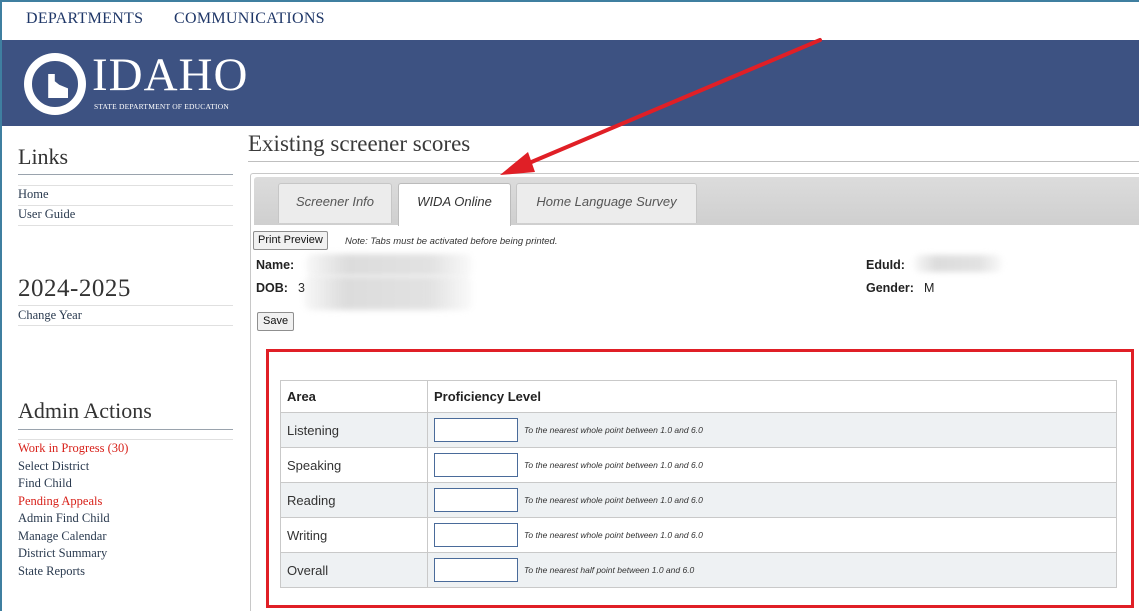 The width and height of the screenshot is (1139, 611). What do you see at coordinates (62, 553) in the screenshot?
I see `sidebar-item-admin-action: District Summary` at bounding box center [62, 553].